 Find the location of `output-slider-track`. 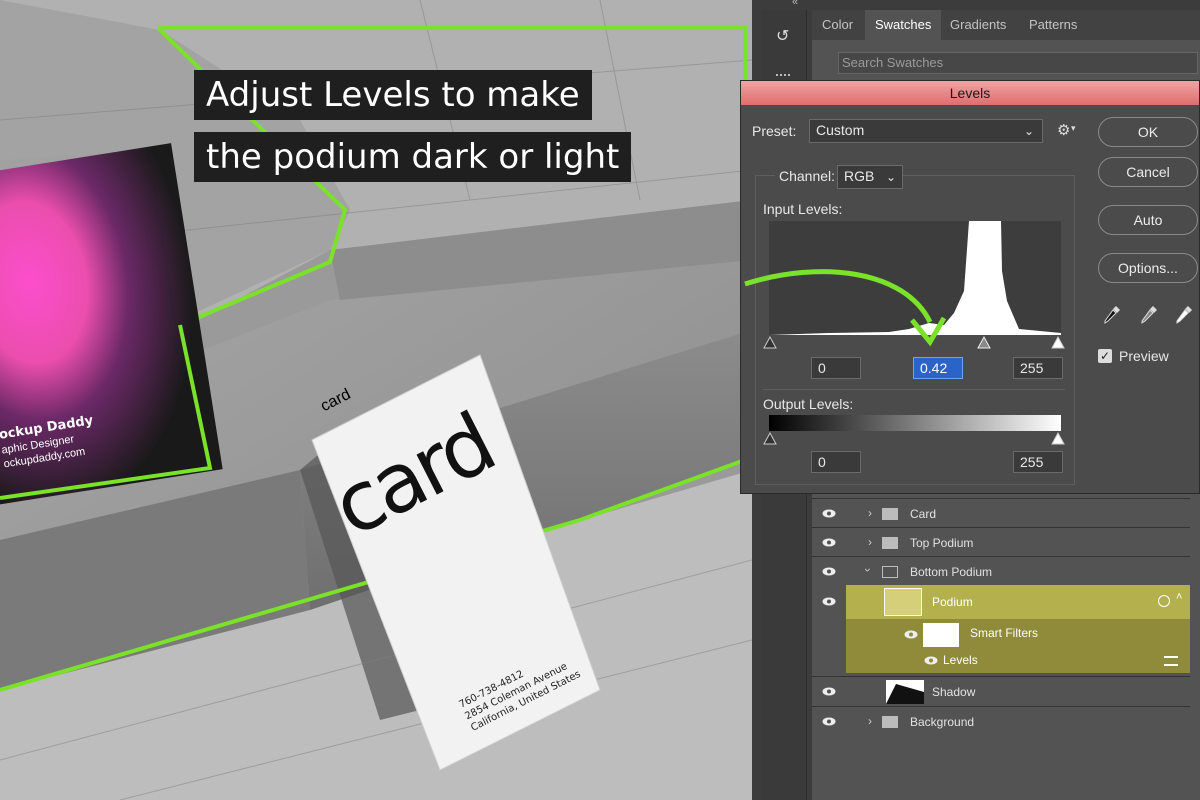

output-slider-track is located at coordinates (914, 438).